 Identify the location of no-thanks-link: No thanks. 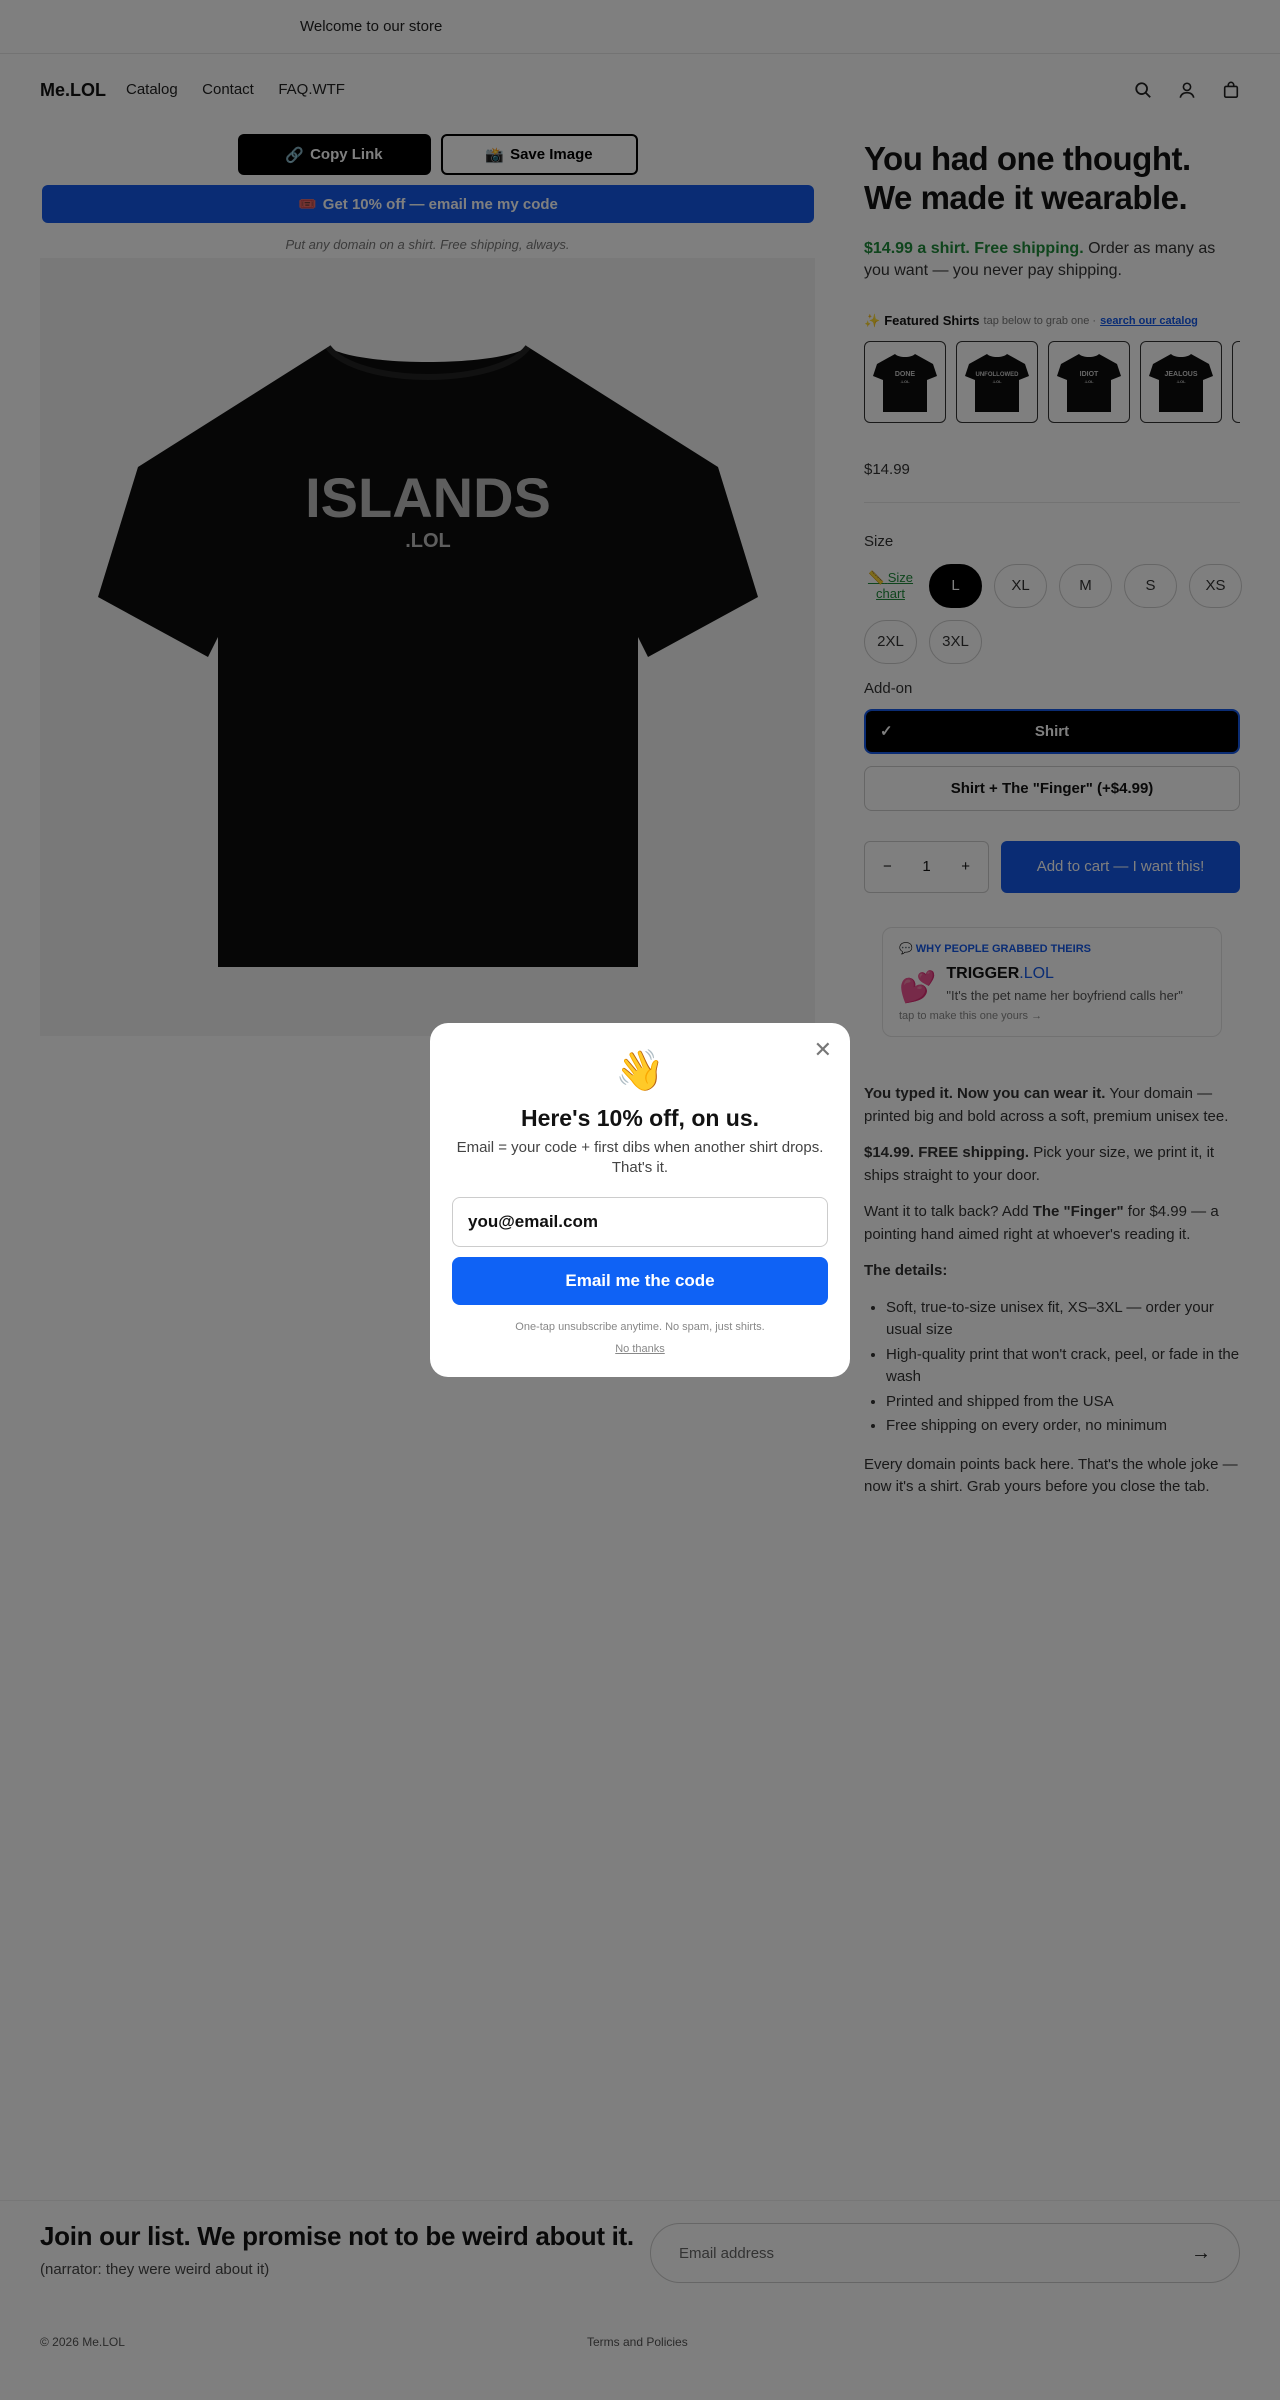
(640, 1349).